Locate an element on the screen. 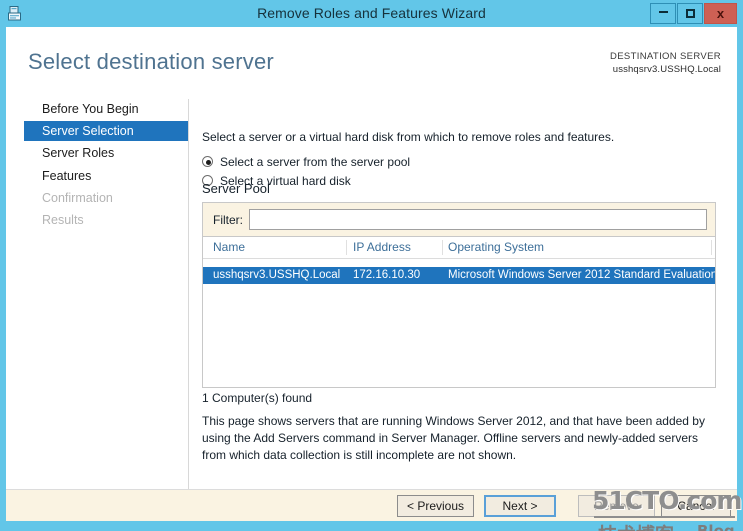 This screenshot has width=743, height=531. destination-server-value: usshqsrv3.USSHQ.Local is located at coordinates (666, 69).